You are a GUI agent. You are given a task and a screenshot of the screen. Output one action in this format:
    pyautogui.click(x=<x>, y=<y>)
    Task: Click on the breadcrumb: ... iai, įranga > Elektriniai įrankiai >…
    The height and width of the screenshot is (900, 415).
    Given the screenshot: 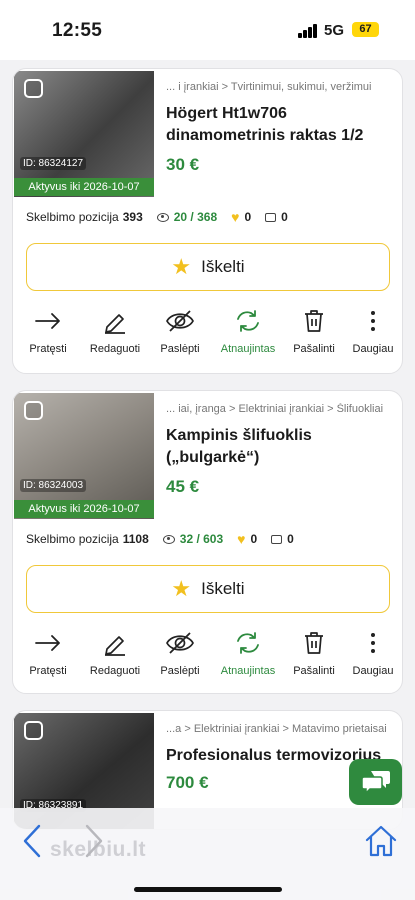 What is the action you would take?
    pyautogui.click(x=280, y=409)
    